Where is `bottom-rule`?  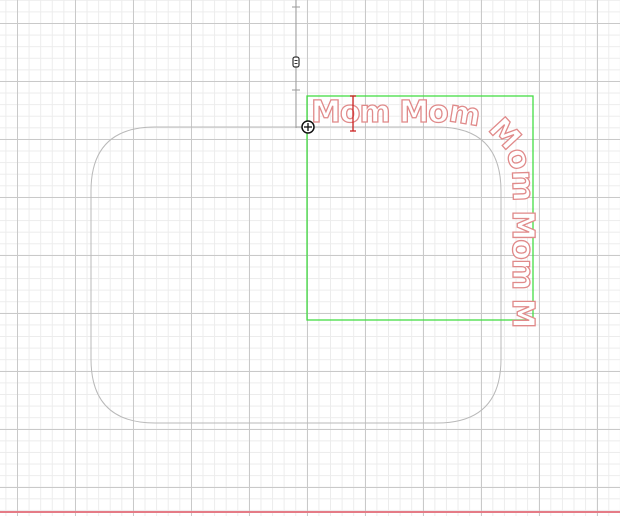
bottom-rule is located at coordinates (310, 512).